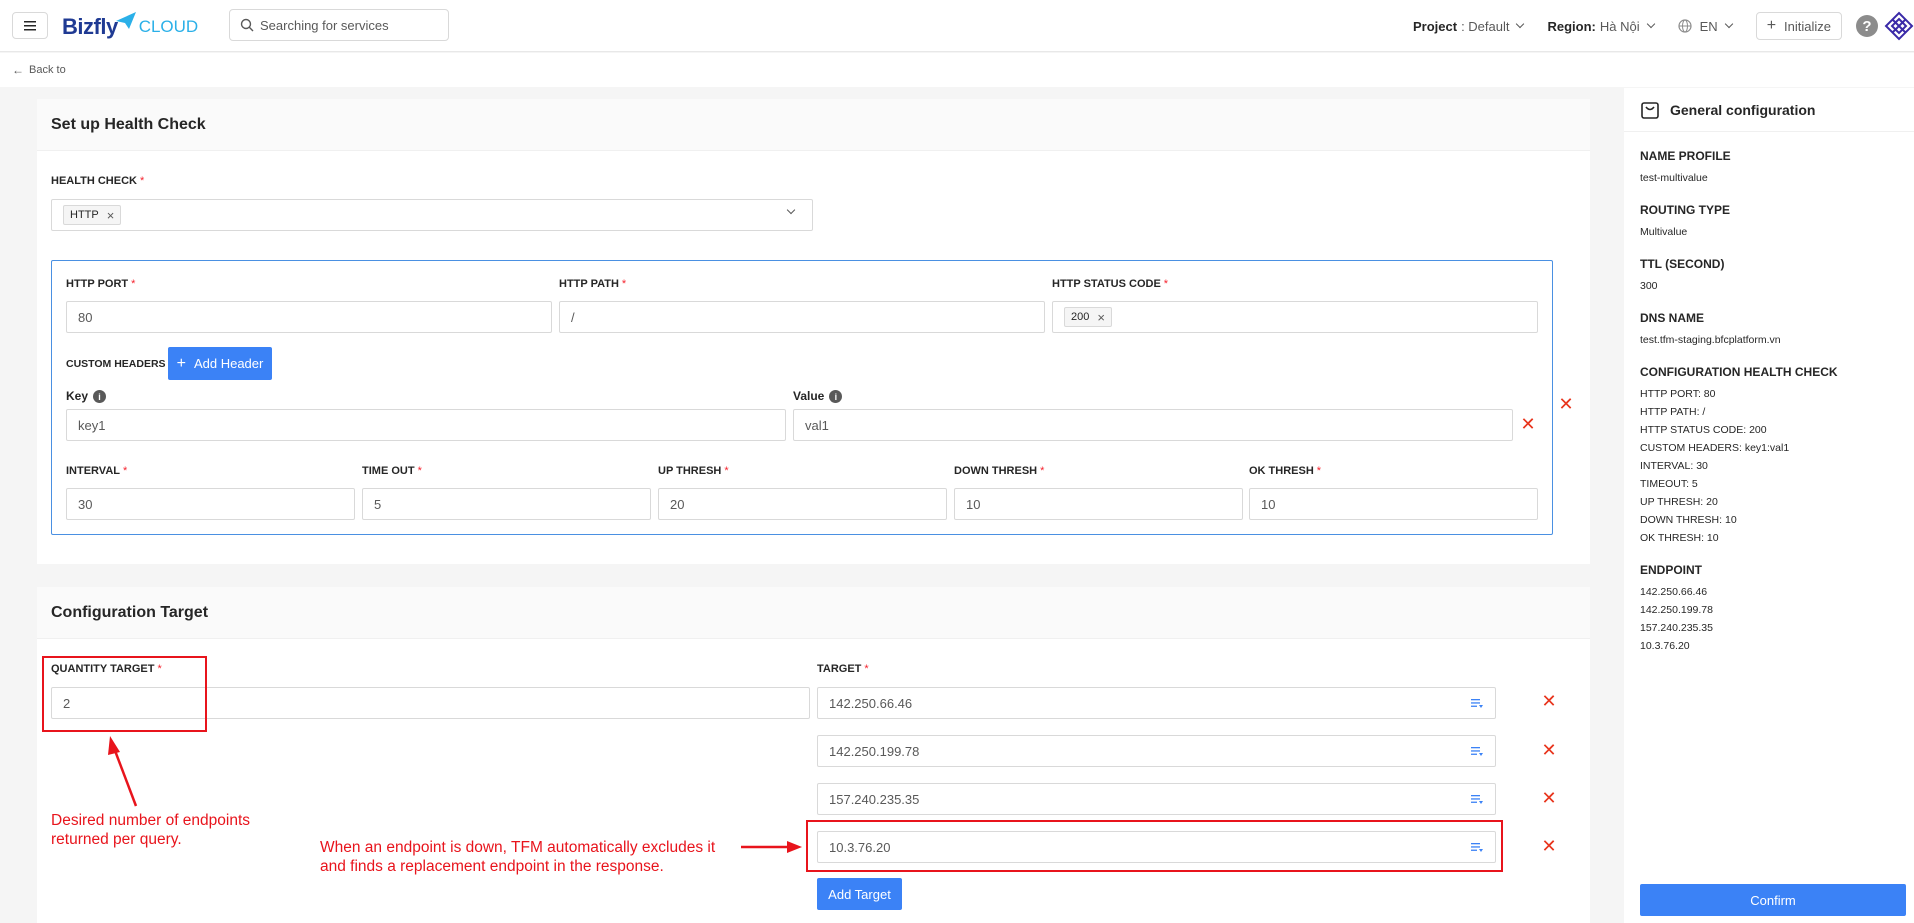 The image size is (1914, 923). I want to click on header-value-input: val1, so click(1153, 425).